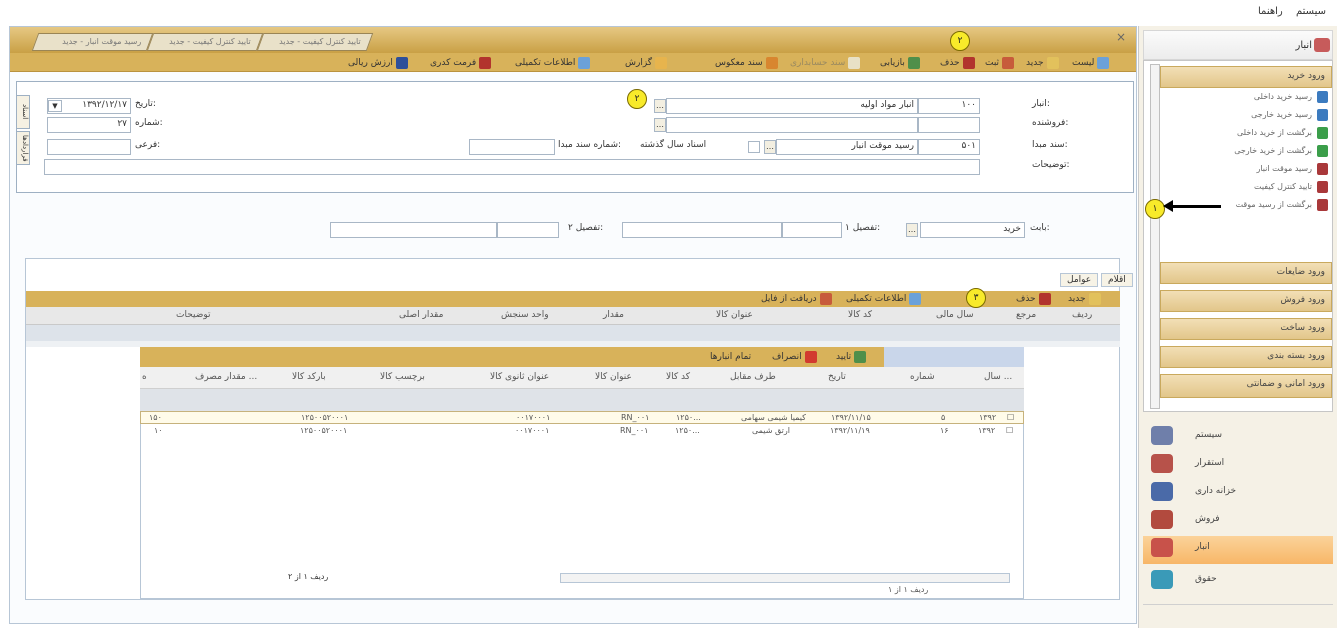 This screenshot has width=1337, height=628. Describe the element at coordinates (1079, 280) in the screenshot. I see `tab-factors: عوامل` at that location.